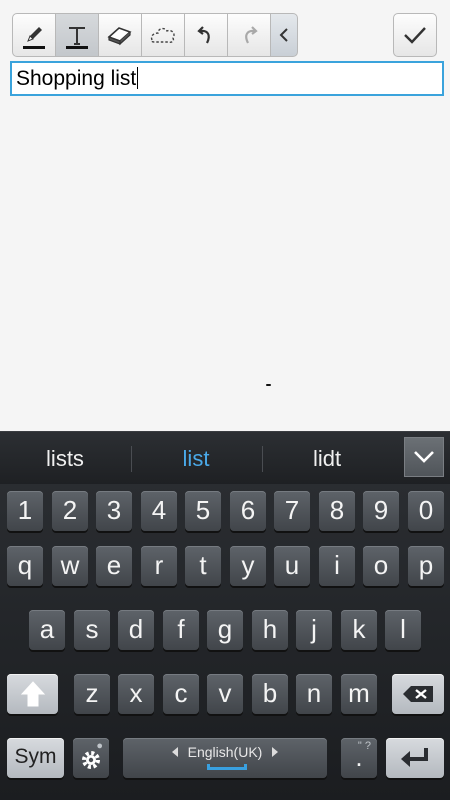  Describe the element at coordinates (70, 511) in the screenshot. I see `key-2: 2` at that location.